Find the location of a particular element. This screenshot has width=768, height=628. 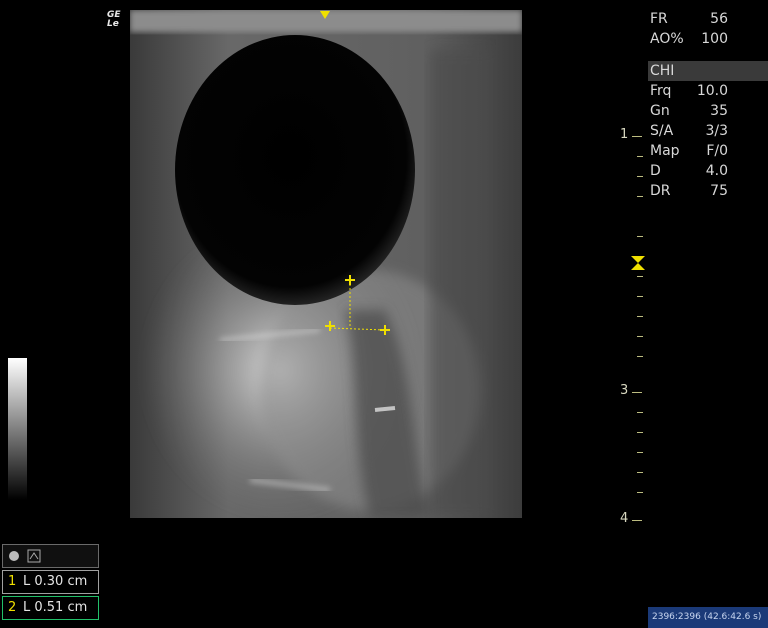

measurement-value: L 0.30 cm is located at coordinates (55, 581).